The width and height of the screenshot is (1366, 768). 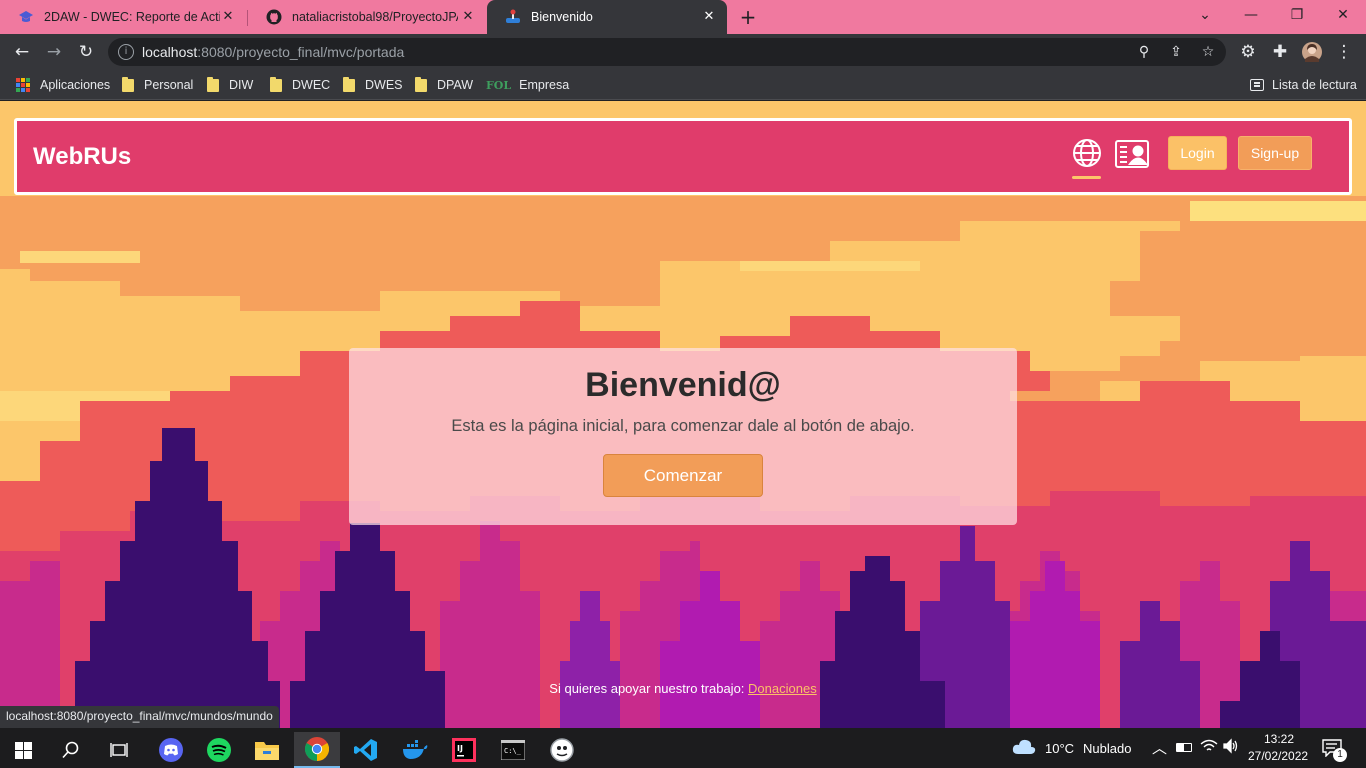 I want to click on game-app-icon, so click(x=562, y=750).